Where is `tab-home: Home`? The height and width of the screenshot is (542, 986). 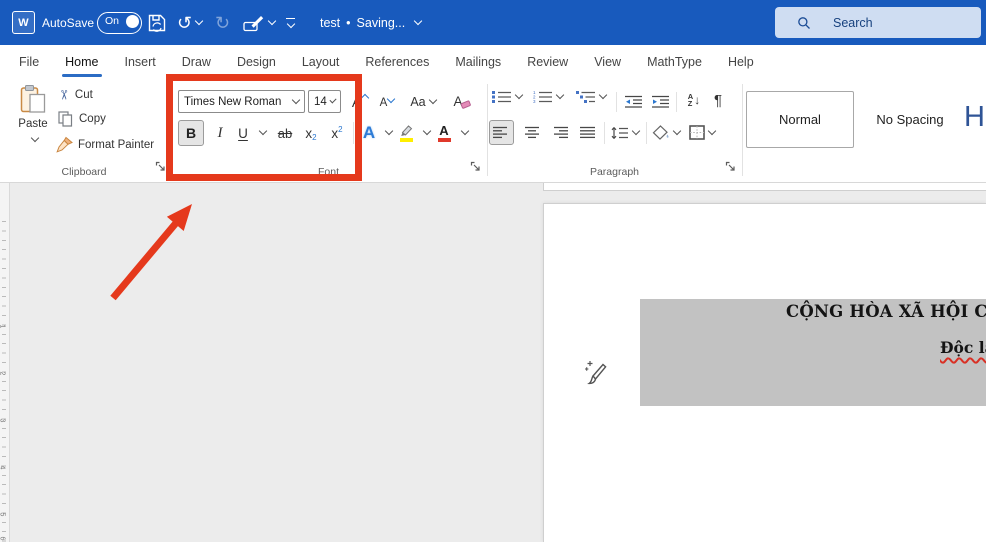
tab-home: Home is located at coordinates (81, 61).